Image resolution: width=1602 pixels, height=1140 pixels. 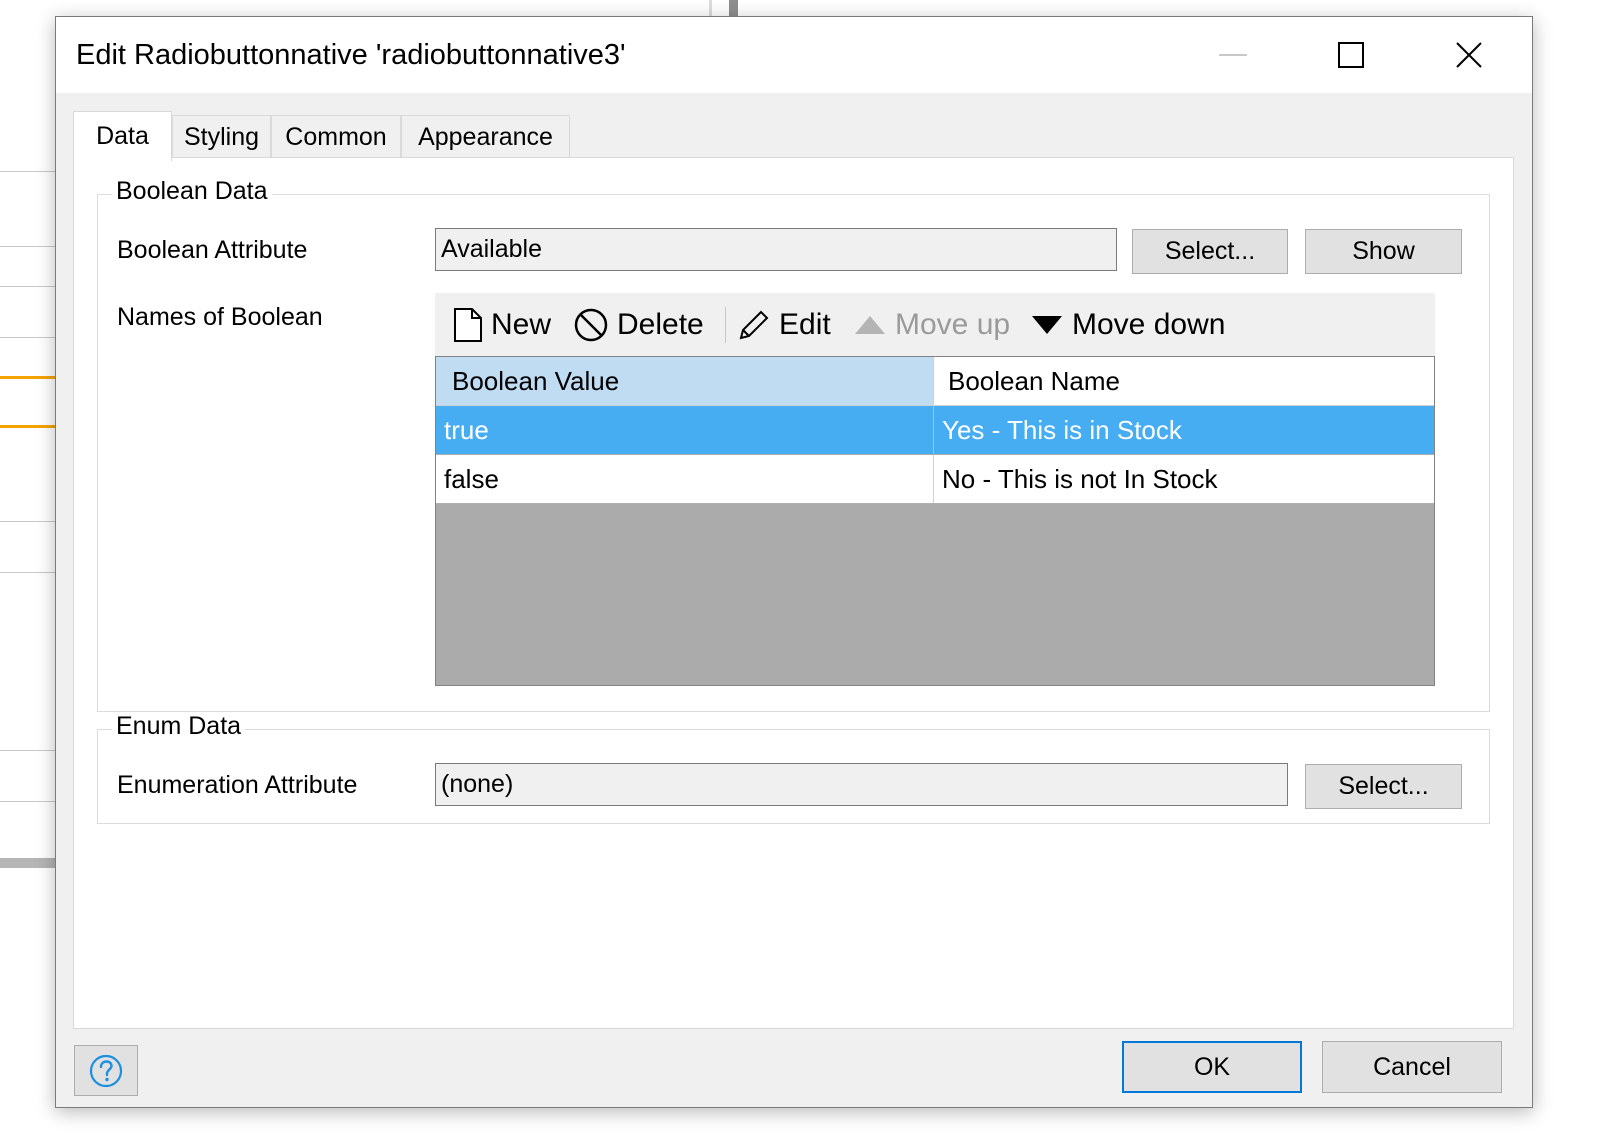 I want to click on tab-appearance: Appearance, so click(x=485, y=137).